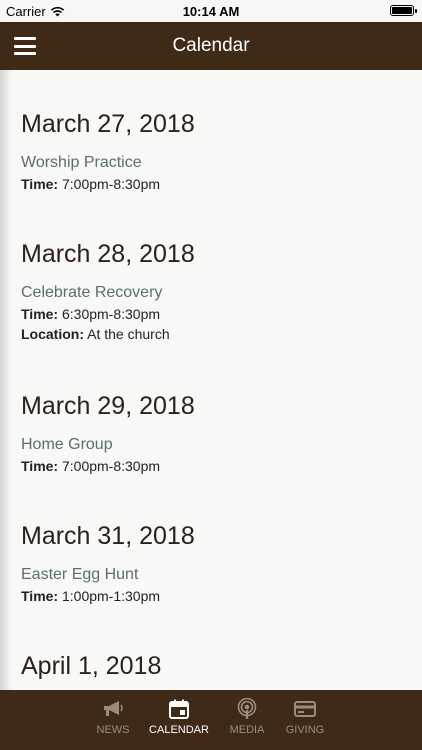  I want to click on event-title: Worship Practice, so click(108, 163).